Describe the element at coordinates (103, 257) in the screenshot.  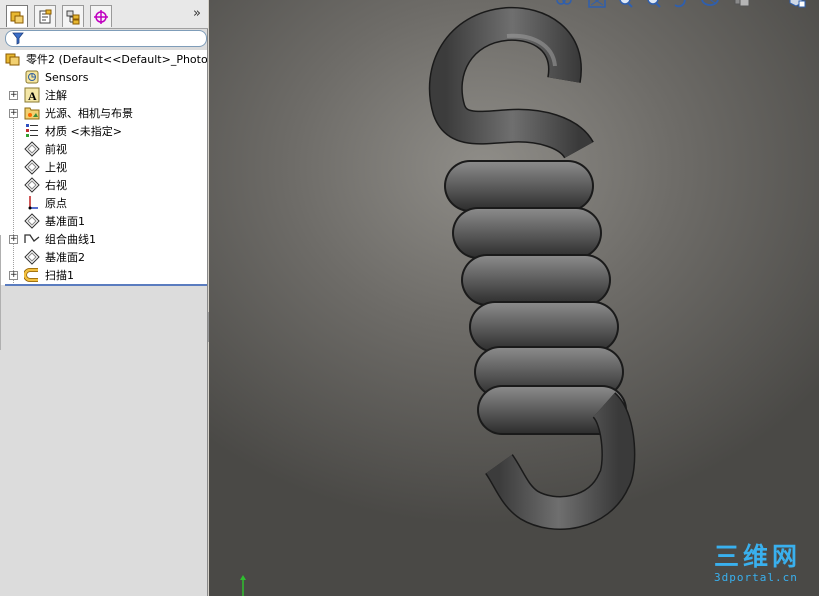
I see `tree-item-plane2: 基准面2` at that location.